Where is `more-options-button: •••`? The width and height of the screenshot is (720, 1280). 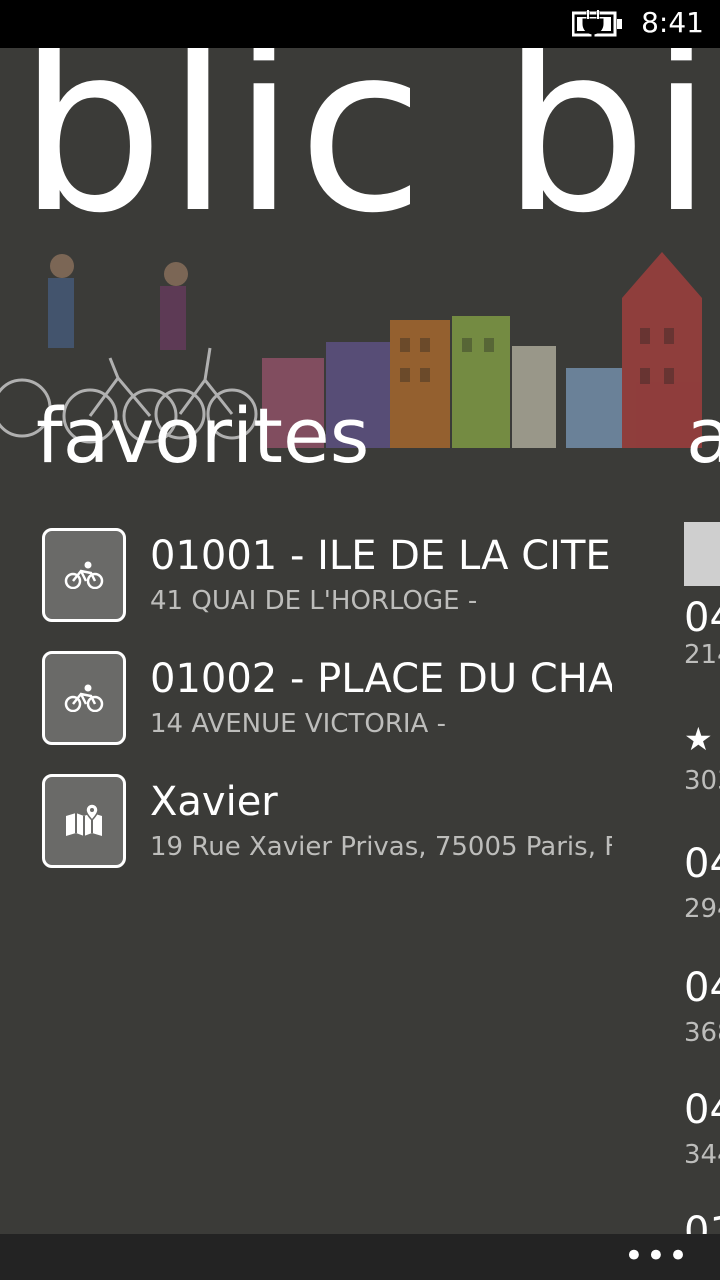
more-options-button: ••• is located at coordinates (657, 1256).